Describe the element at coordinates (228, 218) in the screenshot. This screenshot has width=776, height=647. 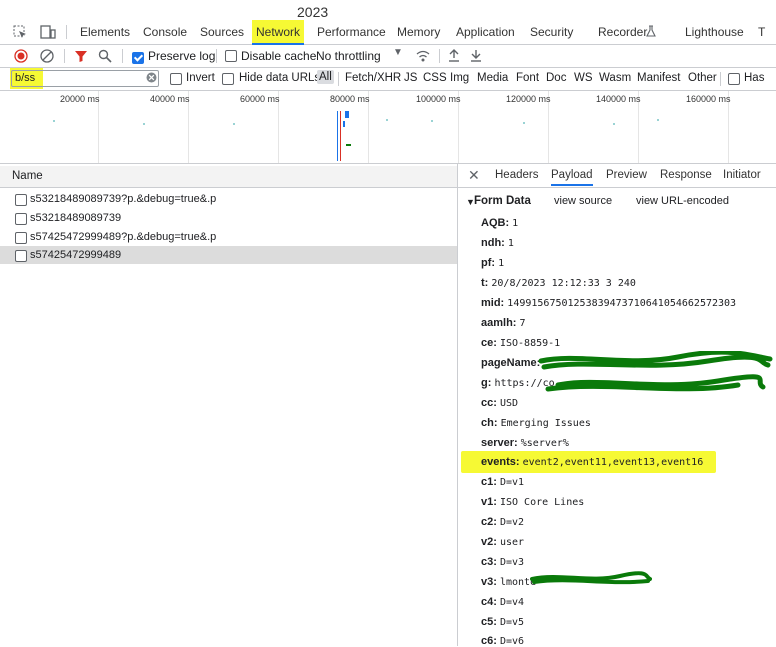
I see `table-row: s53218489089739` at that location.